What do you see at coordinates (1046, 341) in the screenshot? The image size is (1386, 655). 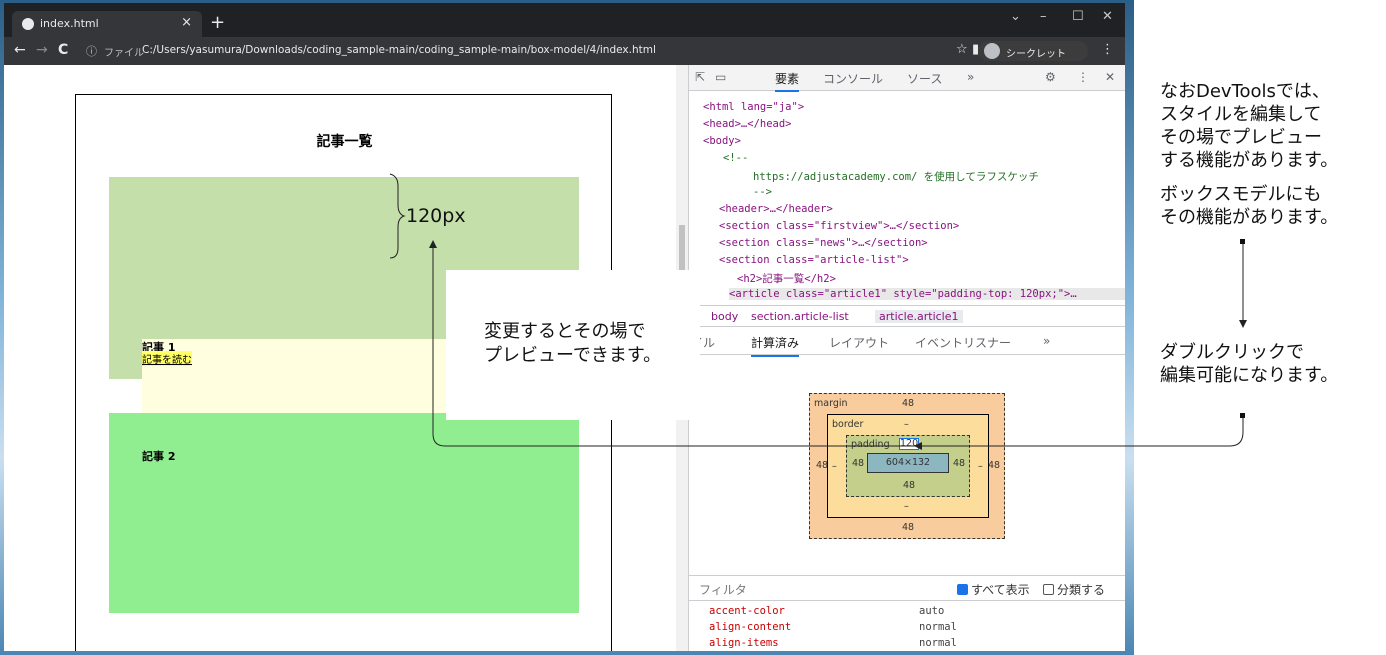 I see `more-subtabs-icon: »` at bounding box center [1046, 341].